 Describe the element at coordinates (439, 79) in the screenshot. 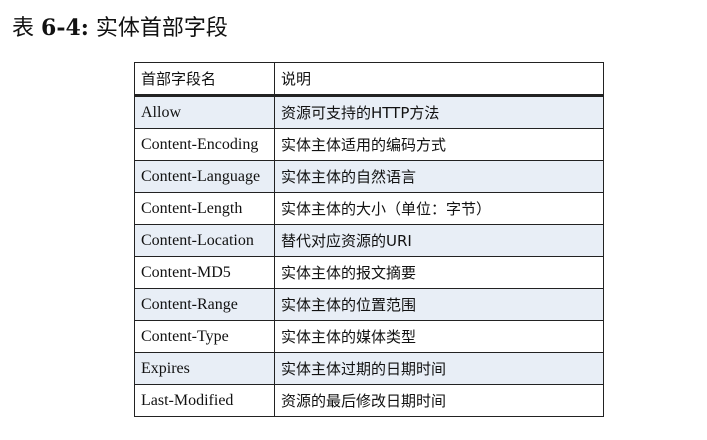

I see `header-description: 说明` at that location.